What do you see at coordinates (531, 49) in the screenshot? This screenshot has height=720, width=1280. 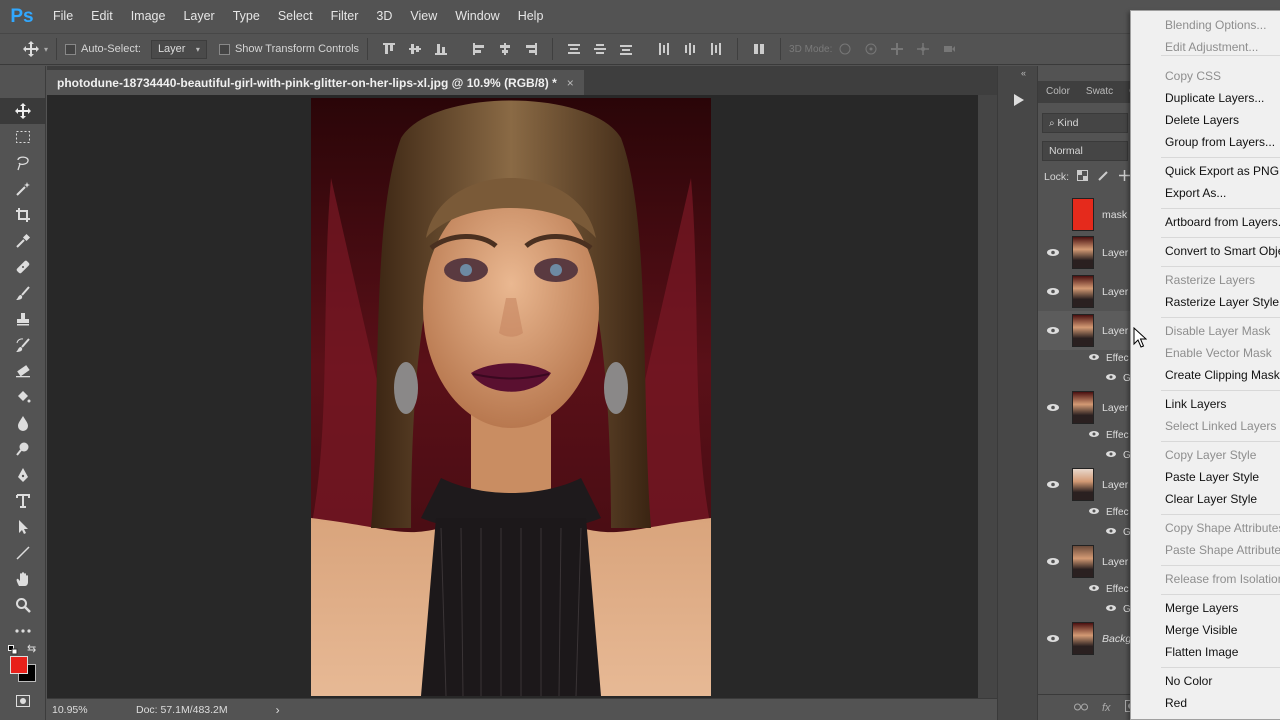 I see `align-right-icon` at bounding box center [531, 49].